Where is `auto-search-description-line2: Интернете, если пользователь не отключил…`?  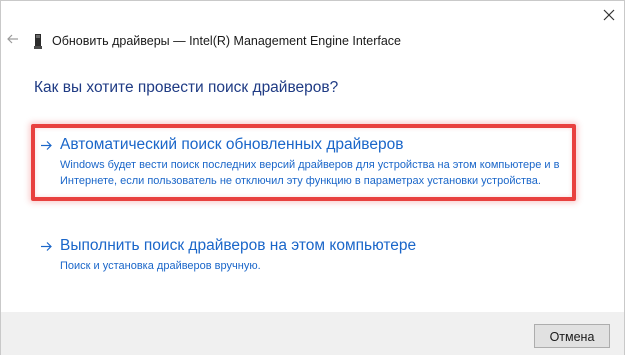 auto-search-description-line2: Интернете, если пользователь не отключил… is located at coordinates (300, 180).